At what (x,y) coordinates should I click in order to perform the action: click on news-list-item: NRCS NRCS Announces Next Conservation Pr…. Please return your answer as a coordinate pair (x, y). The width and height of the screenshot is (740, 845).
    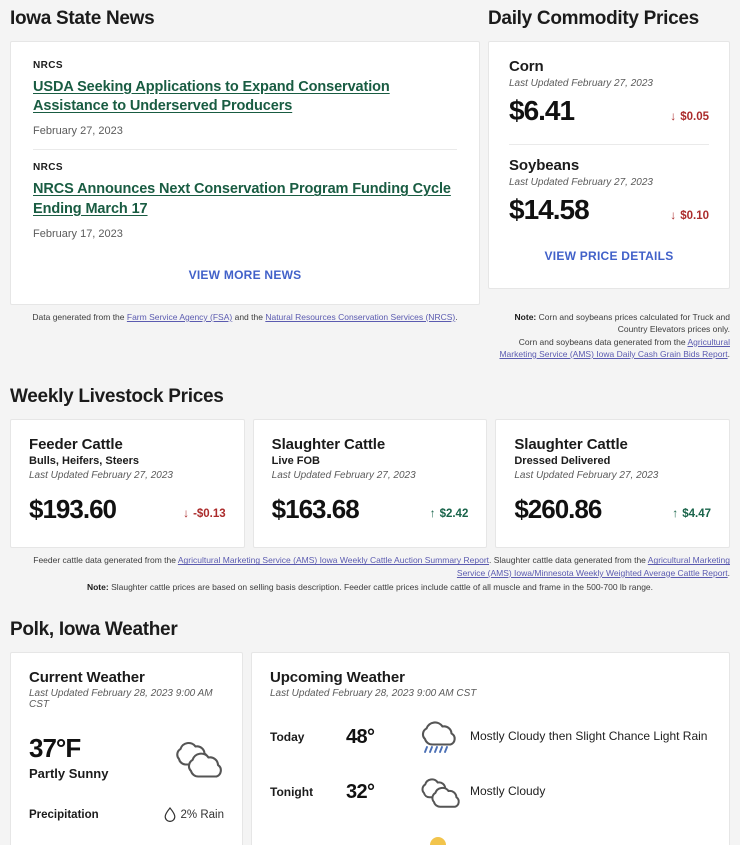
    Looking at the image, I should click on (245, 207).